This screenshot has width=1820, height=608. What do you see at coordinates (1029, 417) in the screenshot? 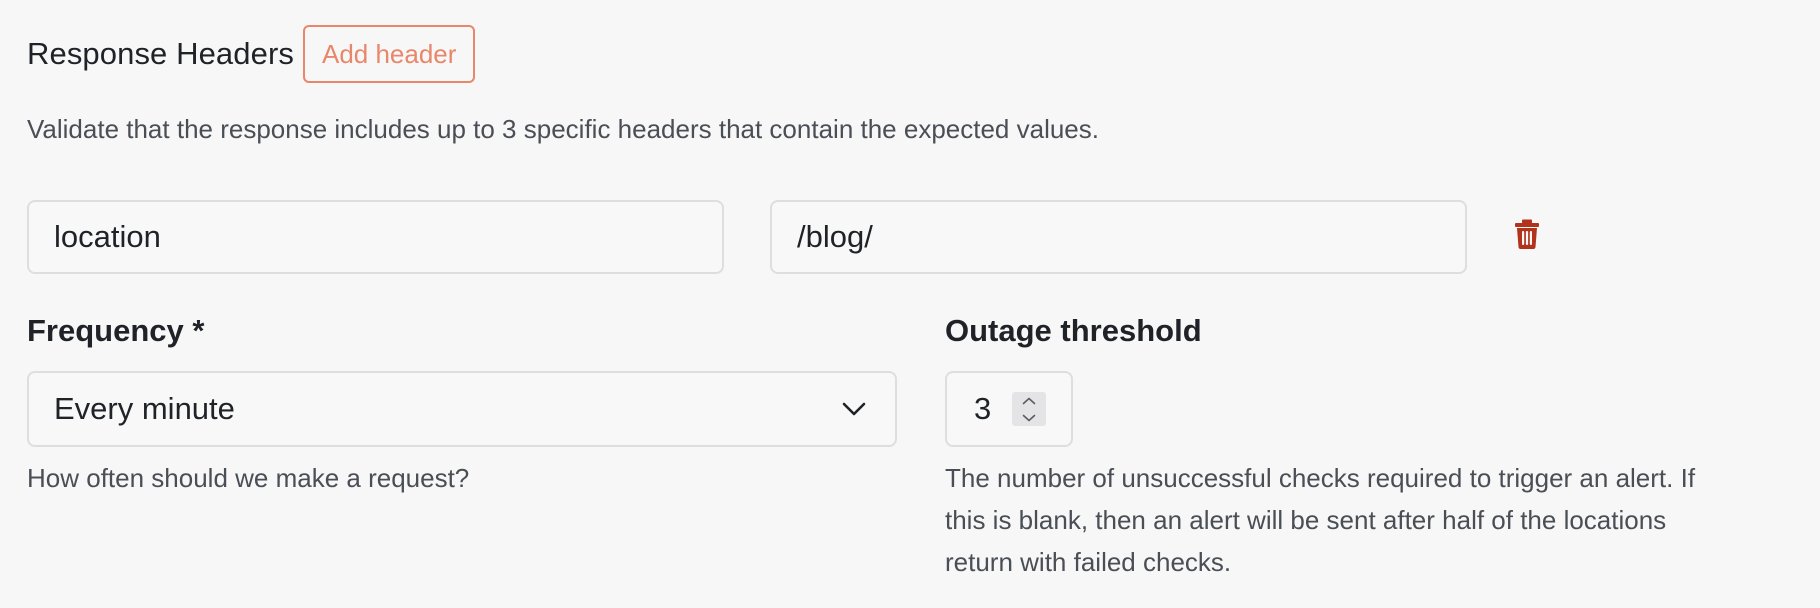
I see `spinner-down-icon` at bounding box center [1029, 417].